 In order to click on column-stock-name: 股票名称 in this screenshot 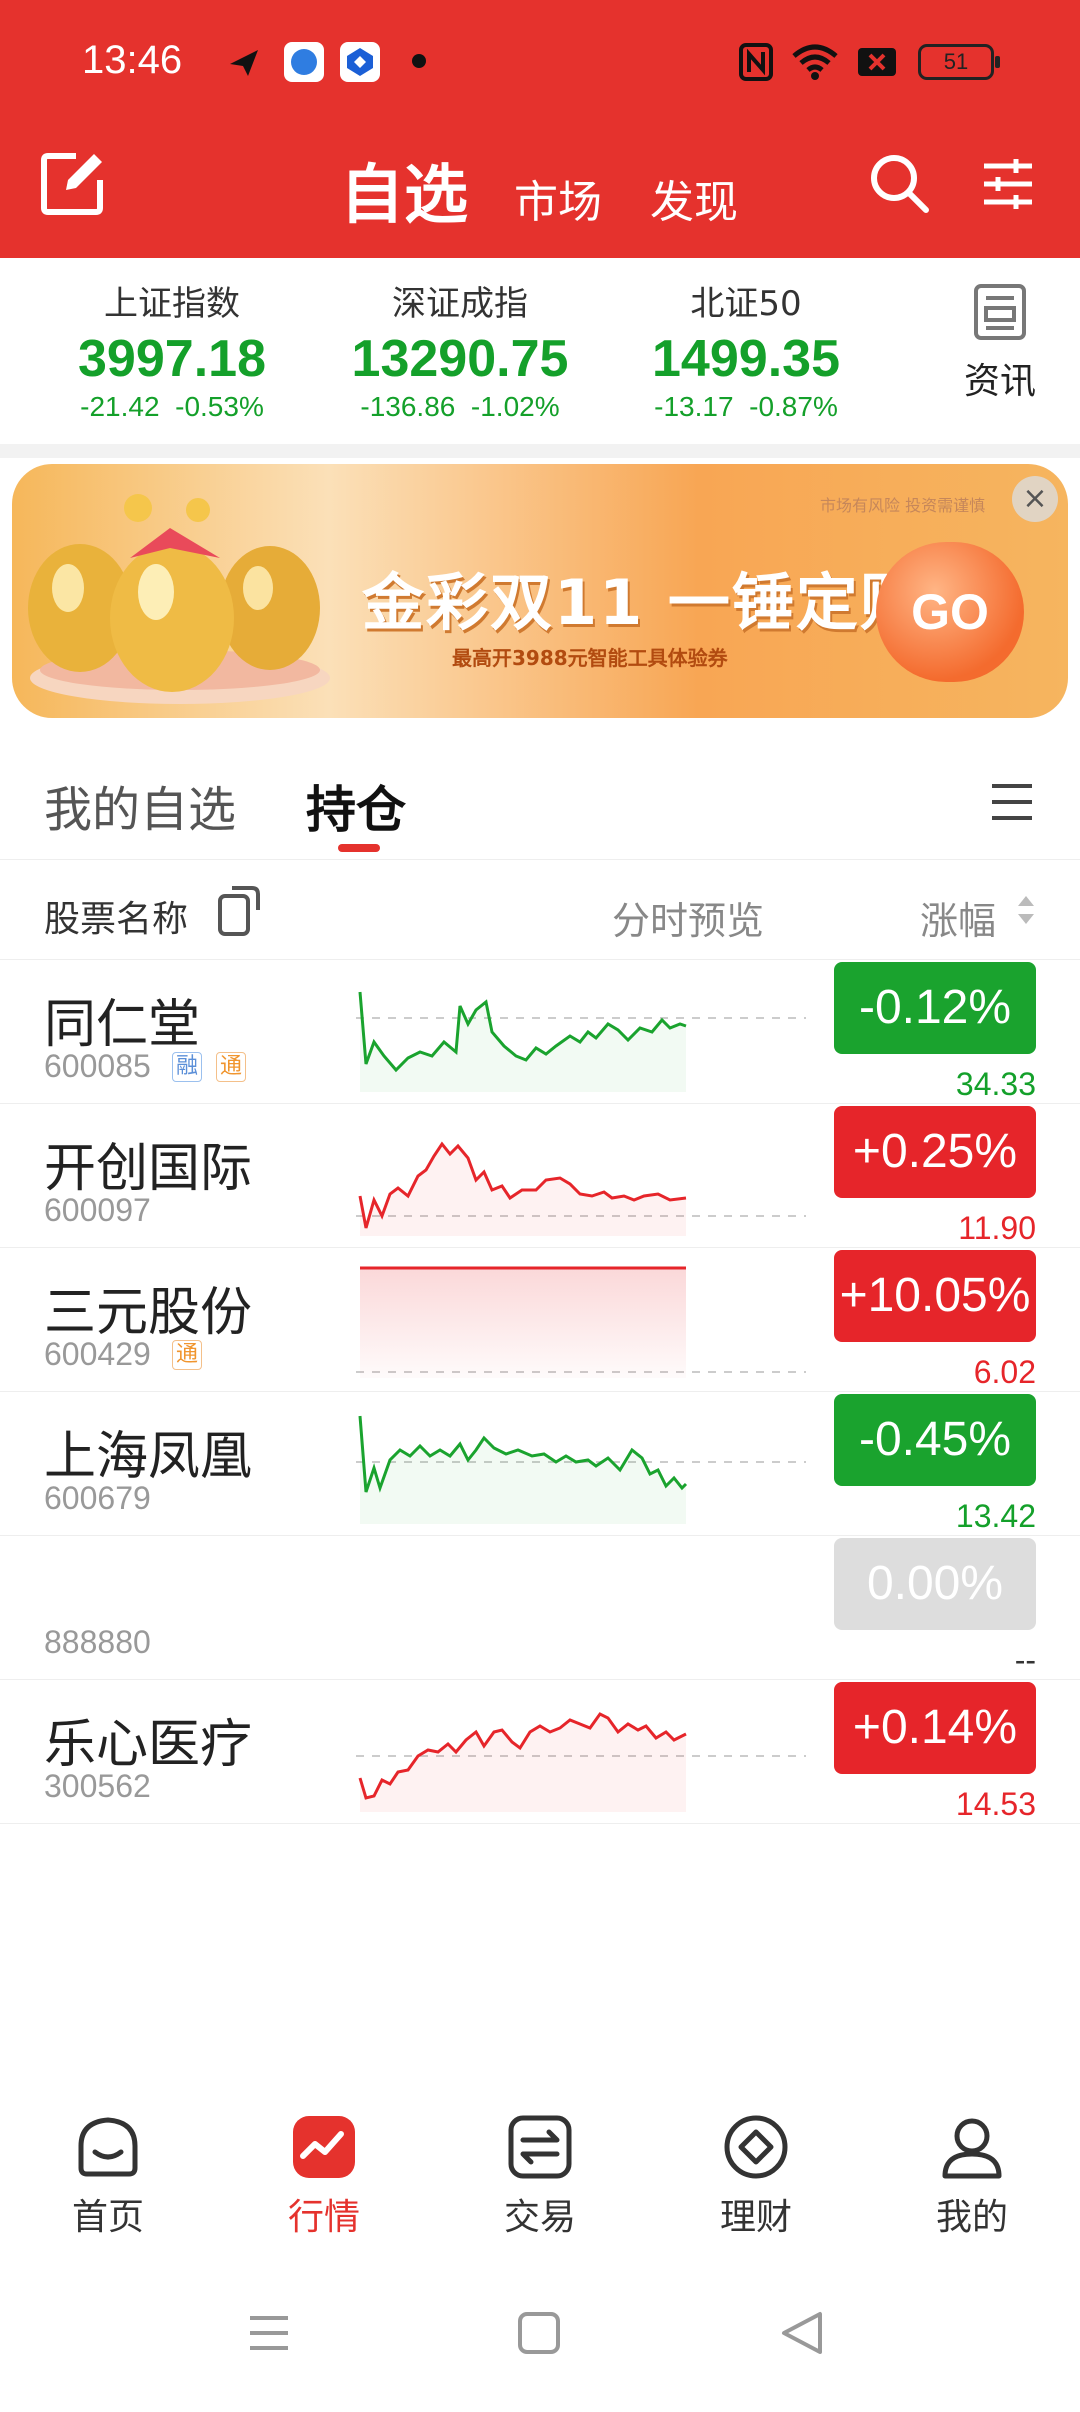, I will do `click(116, 919)`.